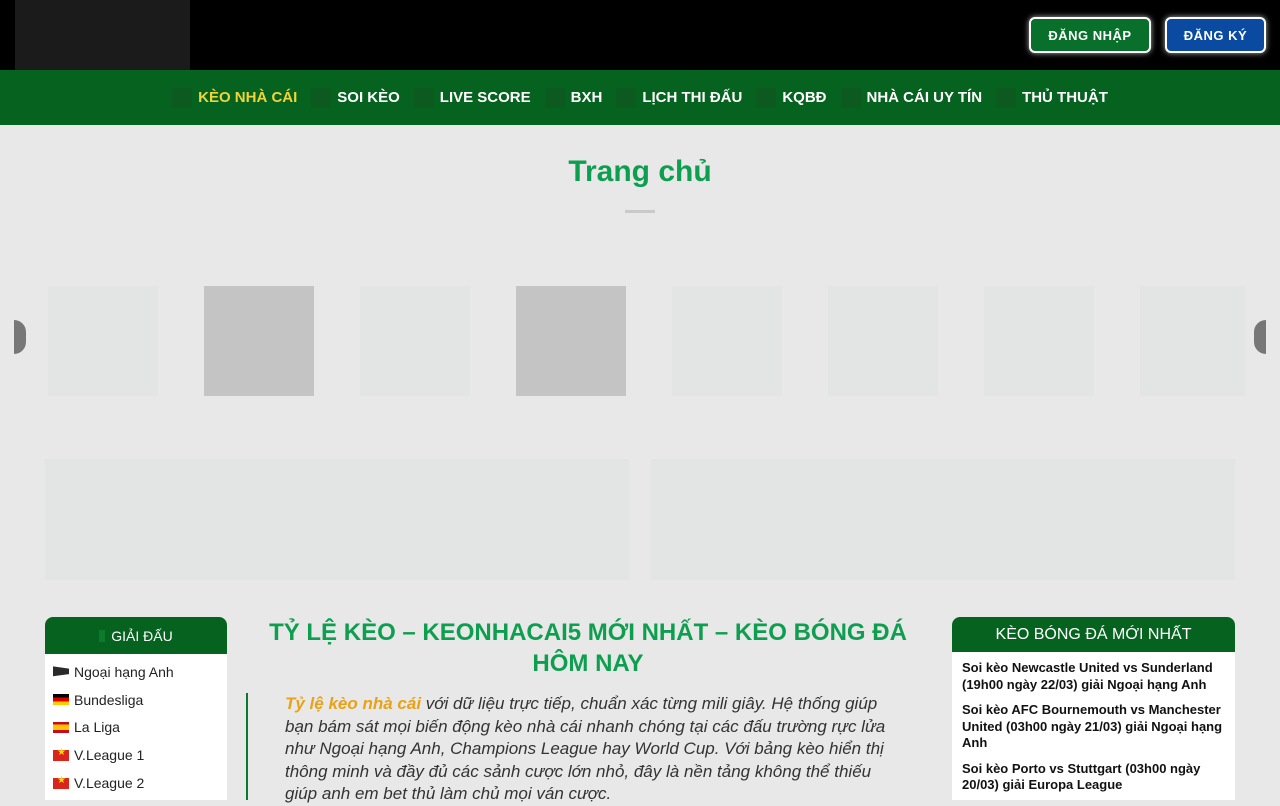 The image size is (1280, 806). What do you see at coordinates (1260, 337) in the screenshot?
I see `slider-next-arrow-icon` at bounding box center [1260, 337].